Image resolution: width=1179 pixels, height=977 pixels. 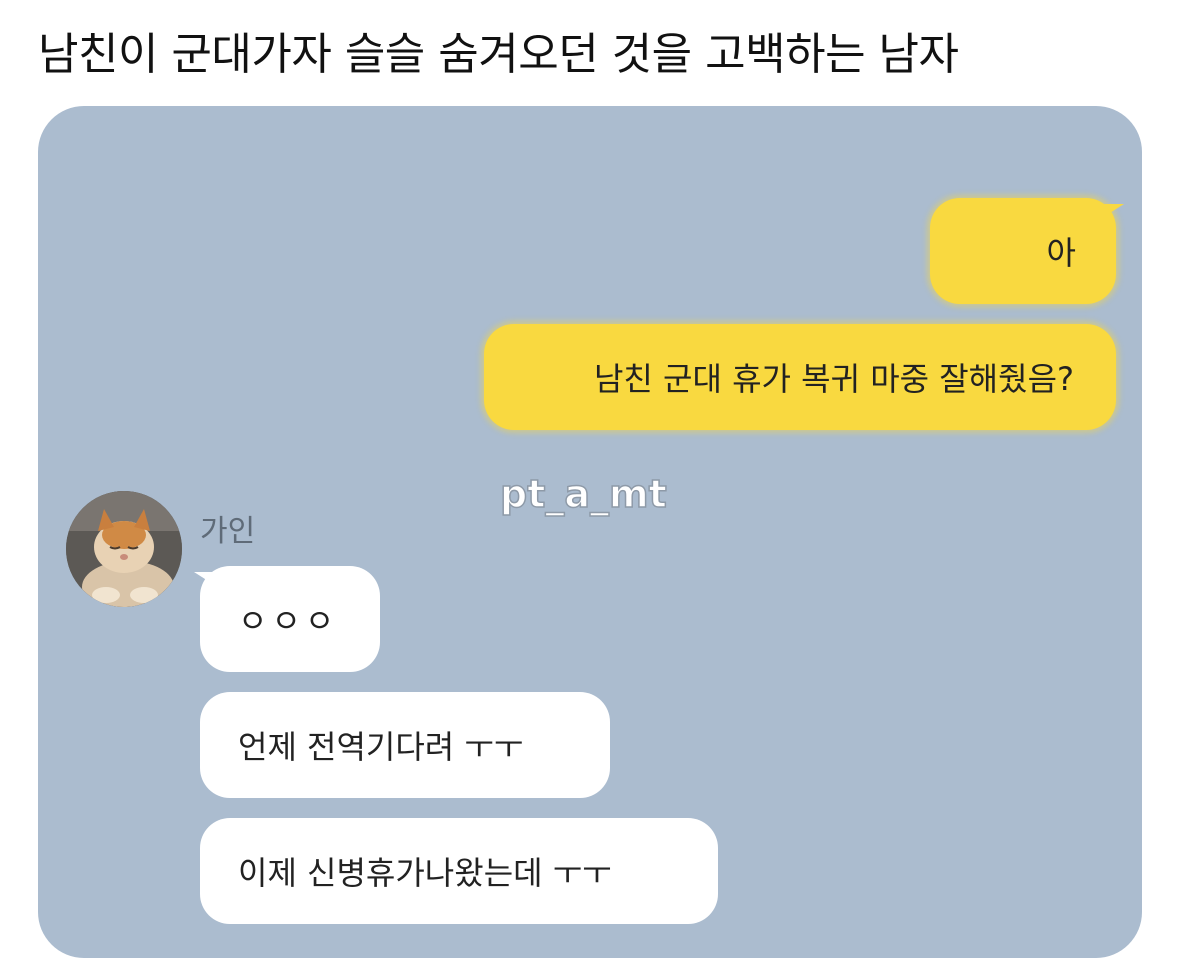 I want to click on outgoing-message: 남친 군대 휴가 복귀 마중 잘해줬음?, so click(x=800, y=377).